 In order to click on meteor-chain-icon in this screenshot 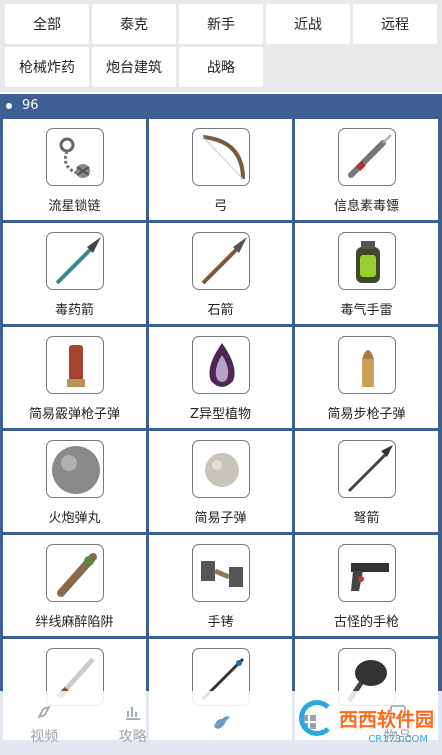, I will do `click(74, 157)`.